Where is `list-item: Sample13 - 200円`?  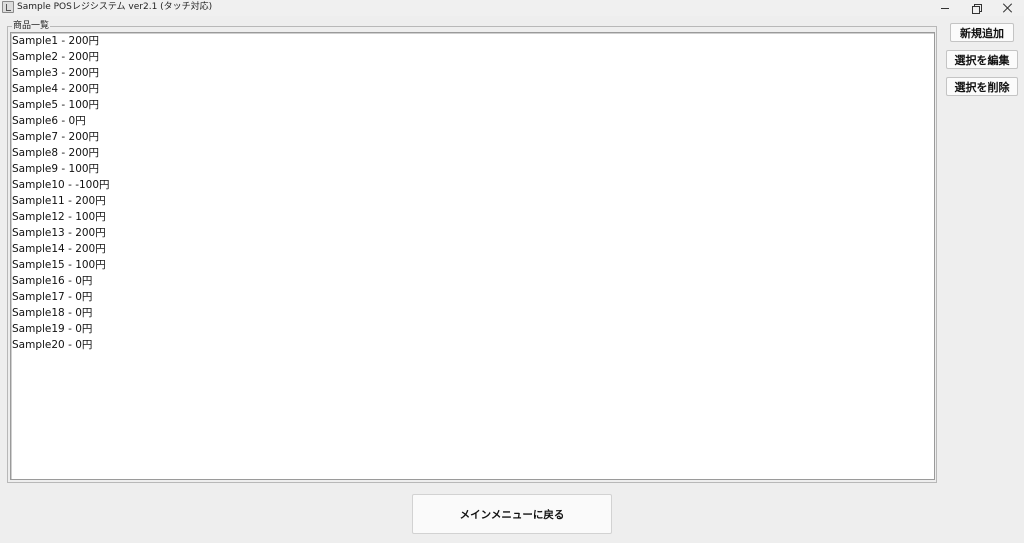
list-item: Sample13 - 200円 is located at coordinates (472, 233).